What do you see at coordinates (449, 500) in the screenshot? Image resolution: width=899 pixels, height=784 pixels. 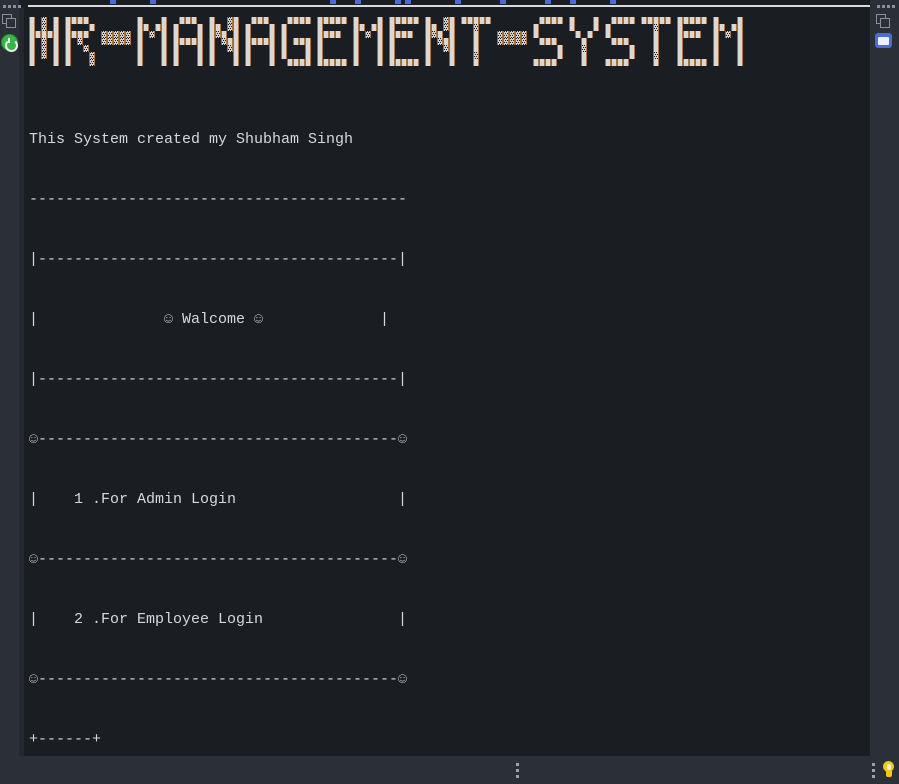 I see `menu-option-admin: | 1 .For Admin Login |` at bounding box center [449, 500].